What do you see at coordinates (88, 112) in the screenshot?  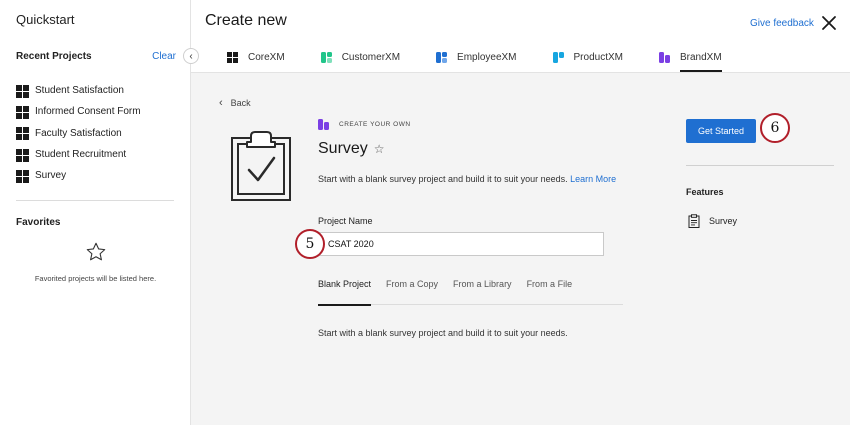 I see `recent-project-label: Informed Consent Form` at bounding box center [88, 112].